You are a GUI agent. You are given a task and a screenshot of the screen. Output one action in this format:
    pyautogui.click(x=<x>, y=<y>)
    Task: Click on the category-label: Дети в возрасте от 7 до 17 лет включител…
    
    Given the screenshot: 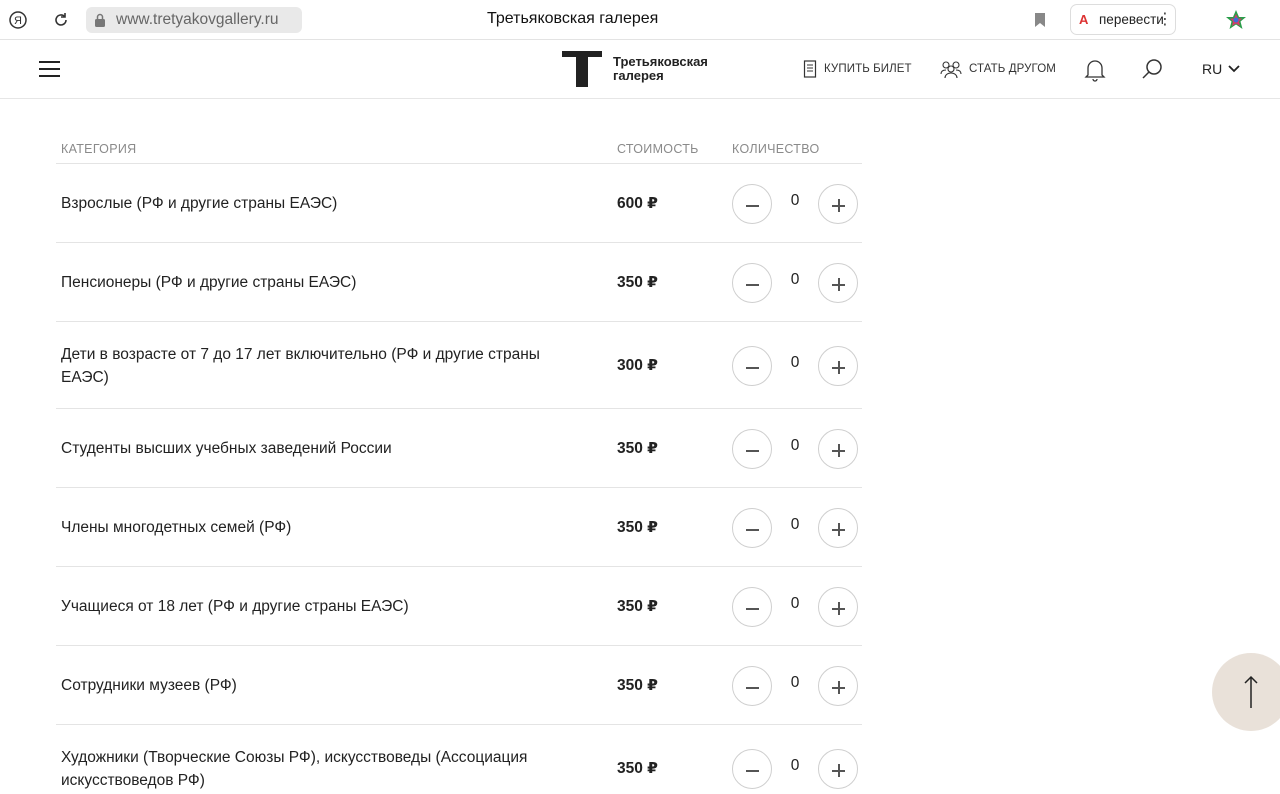 What is the action you would take?
    pyautogui.click(x=300, y=366)
    